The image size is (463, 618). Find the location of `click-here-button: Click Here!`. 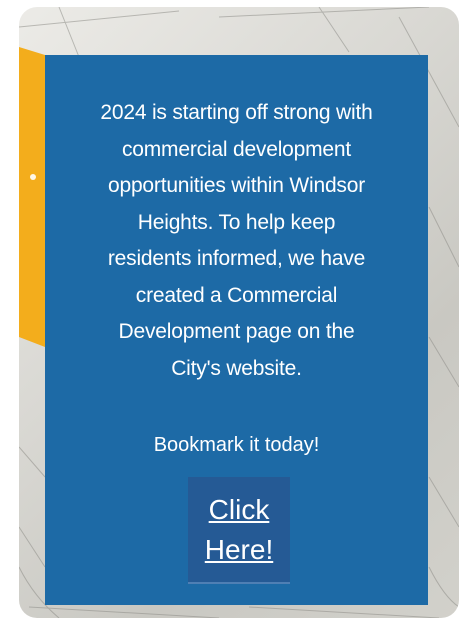

click-here-button: Click Here! is located at coordinates (239, 530).